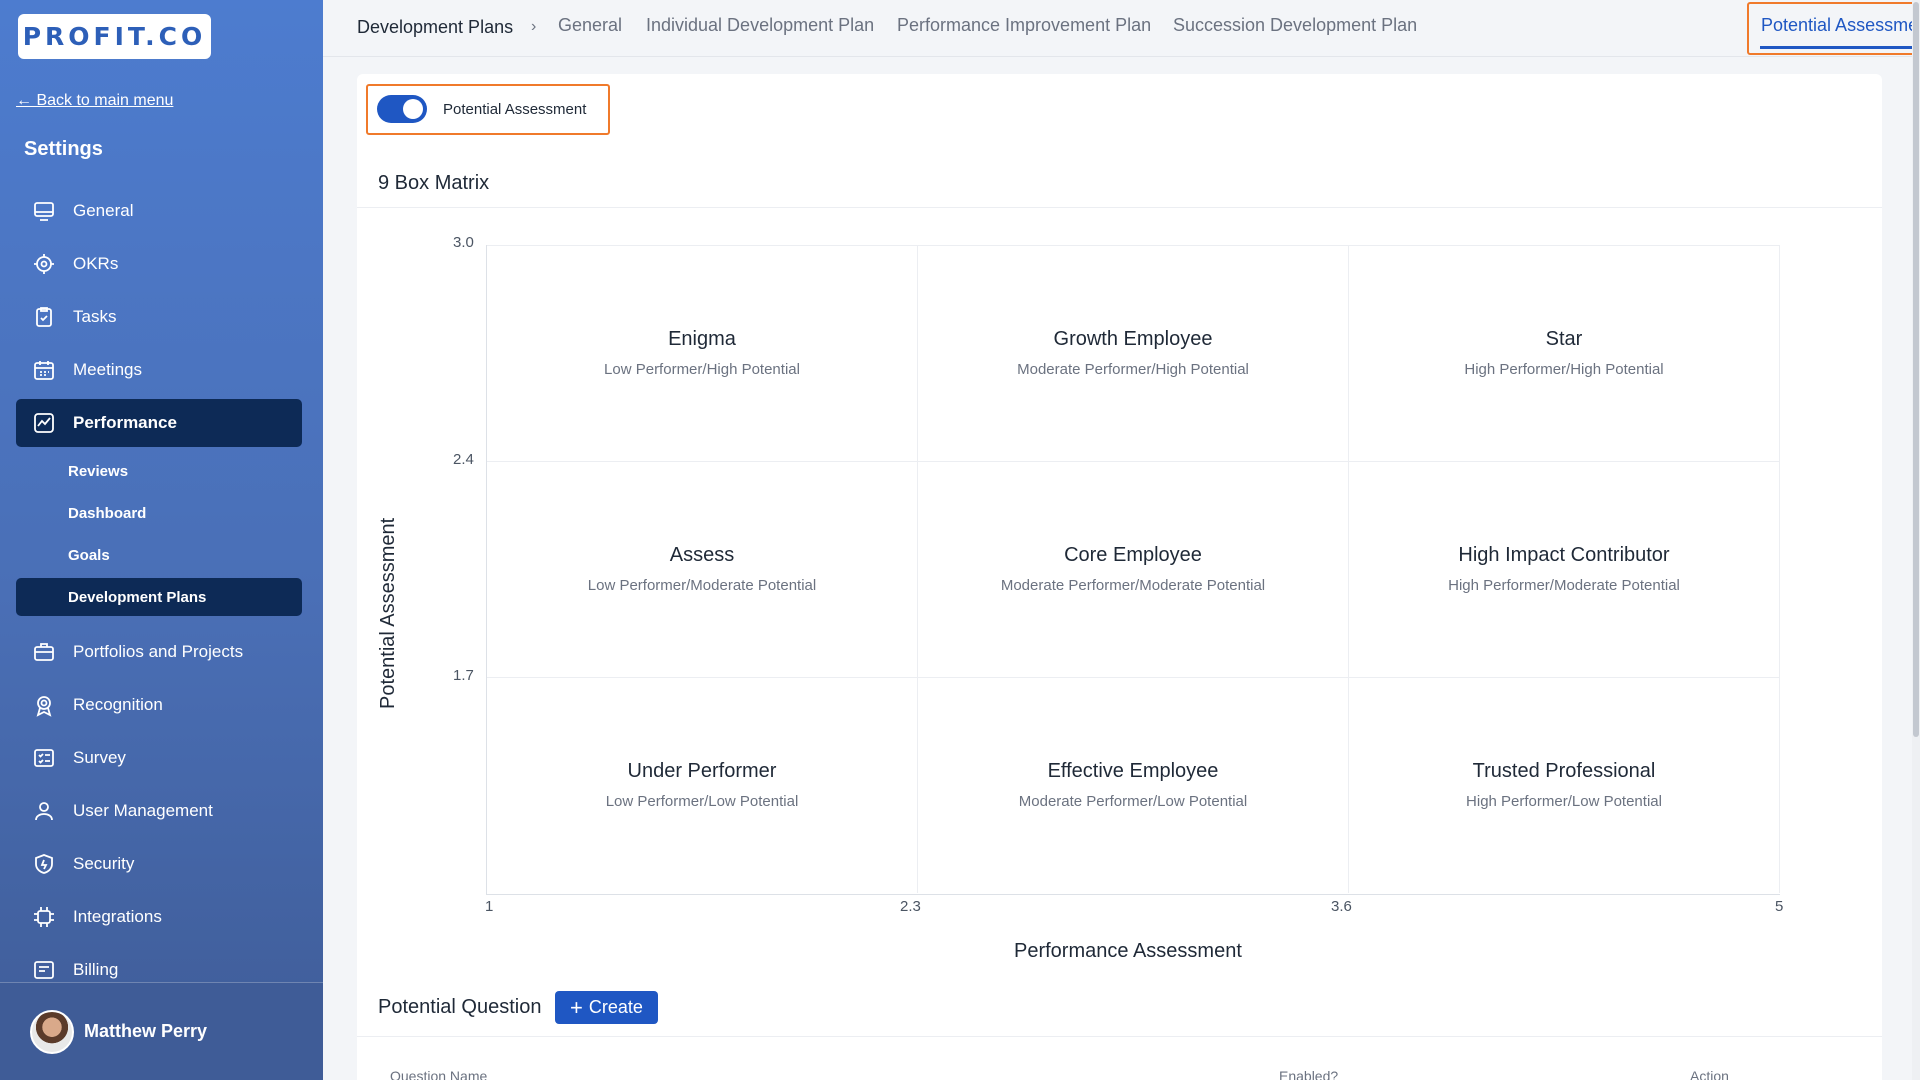  What do you see at coordinates (463, 242) in the screenshot?
I see `y-tick: 3.0` at bounding box center [463, 242].